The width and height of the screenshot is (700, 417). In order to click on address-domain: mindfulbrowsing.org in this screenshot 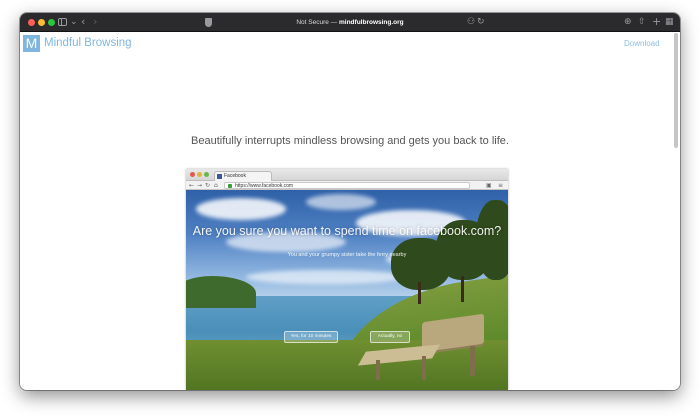, I will do `click(371, 22)`.